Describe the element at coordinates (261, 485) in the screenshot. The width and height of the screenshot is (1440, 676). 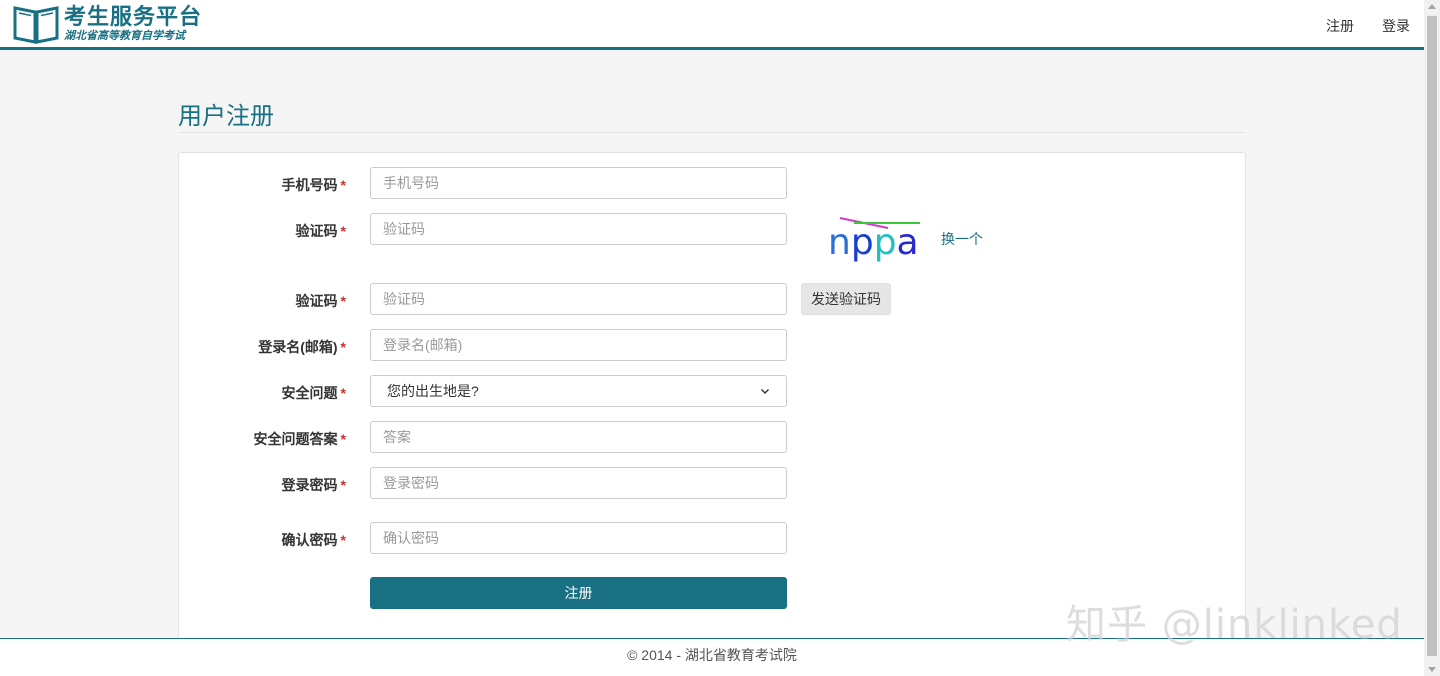
I see `label-password: 登录密码 *` at that location.